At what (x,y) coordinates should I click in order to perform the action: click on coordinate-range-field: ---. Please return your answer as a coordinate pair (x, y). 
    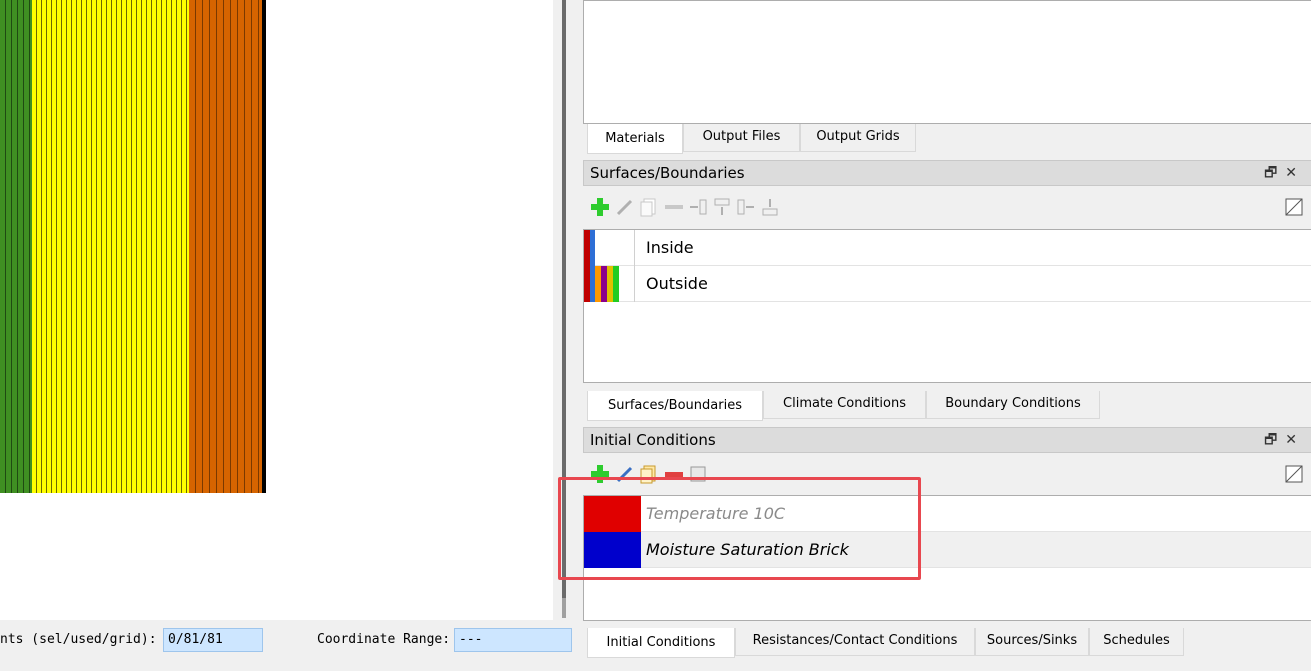
    Looking at the image, I should click on (513, 640).